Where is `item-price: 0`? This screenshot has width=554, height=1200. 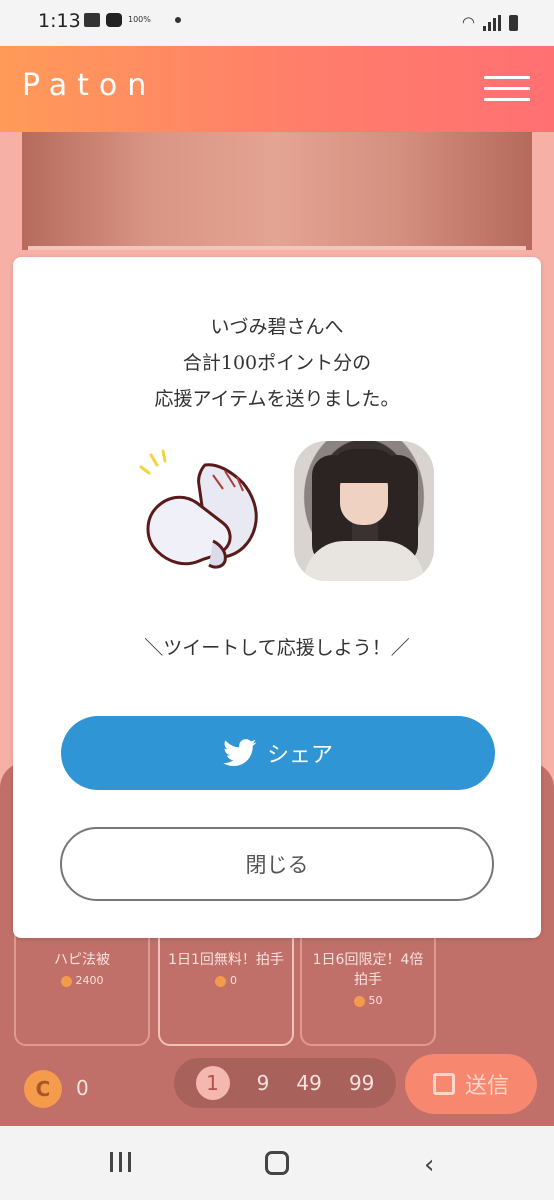
item-price: 0 is located at coordinates (226, 980).